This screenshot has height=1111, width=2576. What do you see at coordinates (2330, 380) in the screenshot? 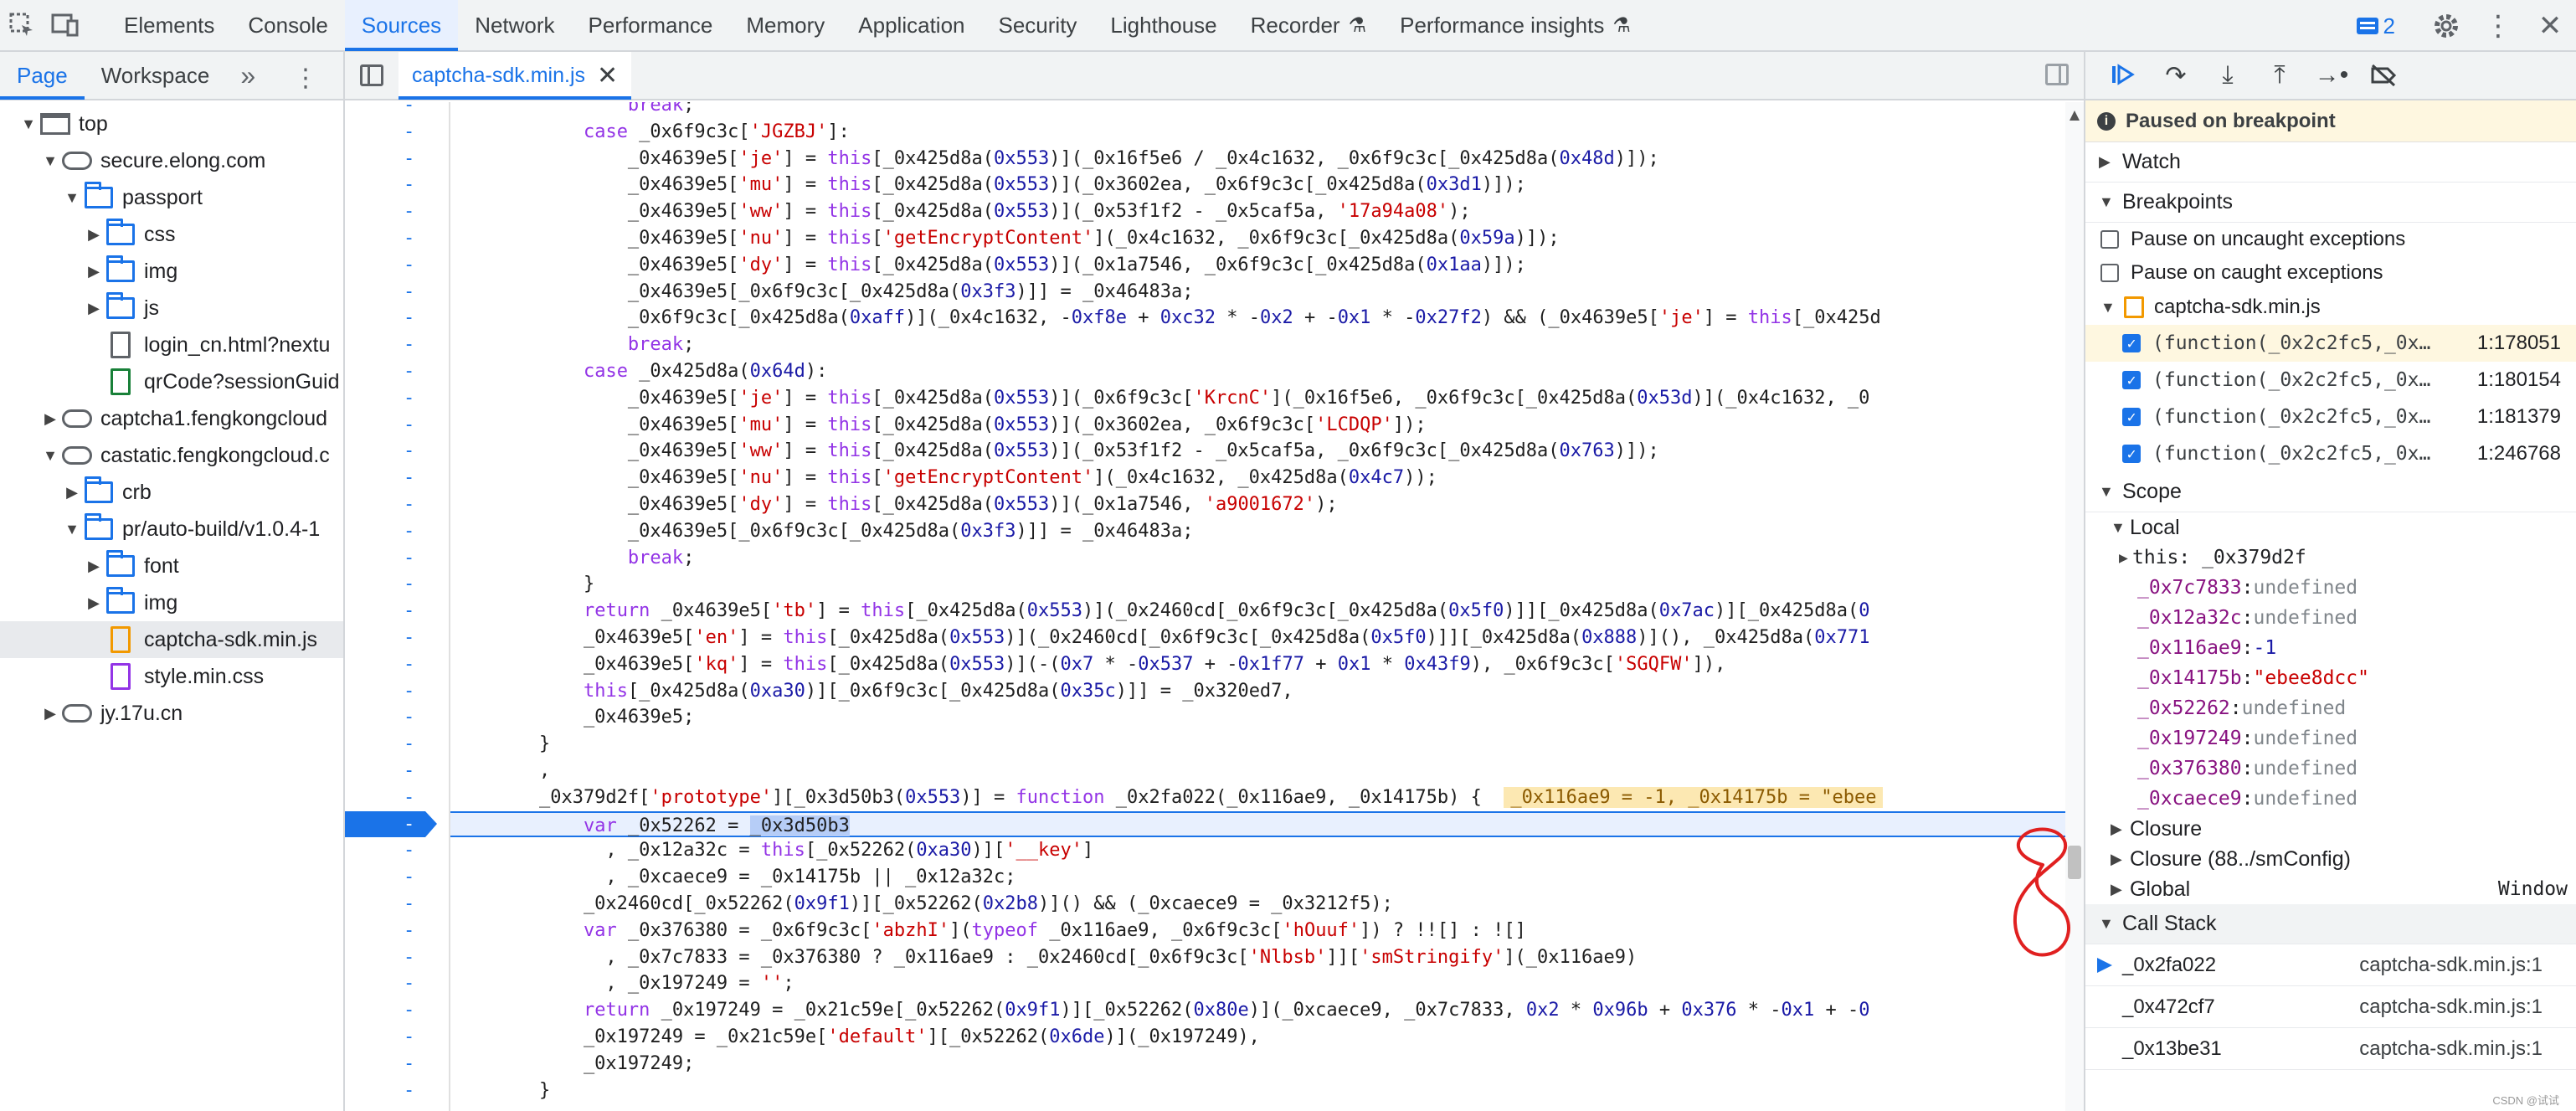
I see `breakpoint-row: ✓ (function(_0x2c2fc5,_0x… 1:180154` at bounding box center [2330, 380].